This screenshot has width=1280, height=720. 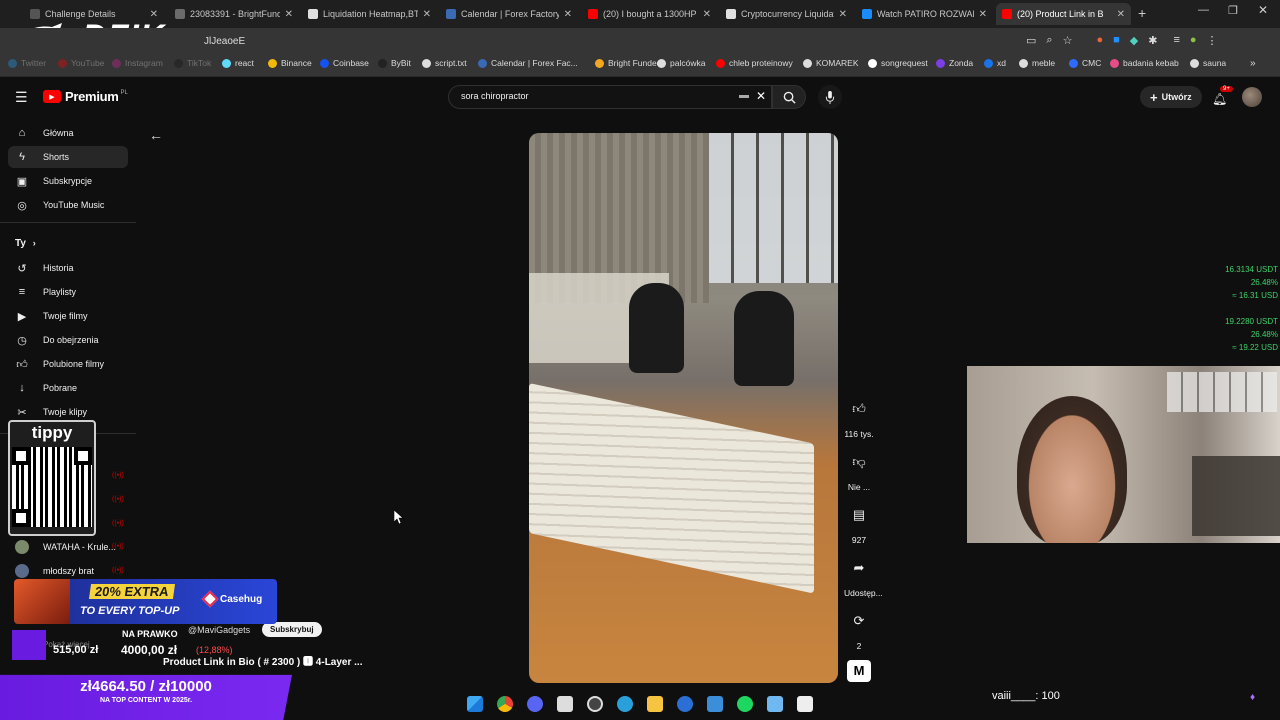 What do you see at coordinates (199, 63) in the screenshot?
I see `bookmark-label: TikTok` at bounding box center [199, 63].